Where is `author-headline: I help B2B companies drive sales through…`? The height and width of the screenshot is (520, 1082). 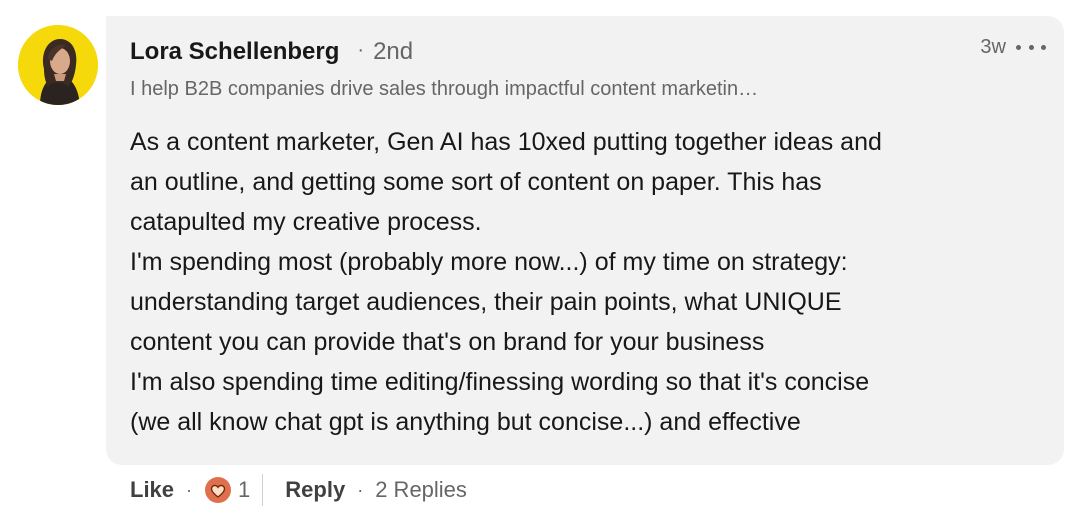 author-headline: I help B2B companies drive sales through… is located at coordinates (444, 89).